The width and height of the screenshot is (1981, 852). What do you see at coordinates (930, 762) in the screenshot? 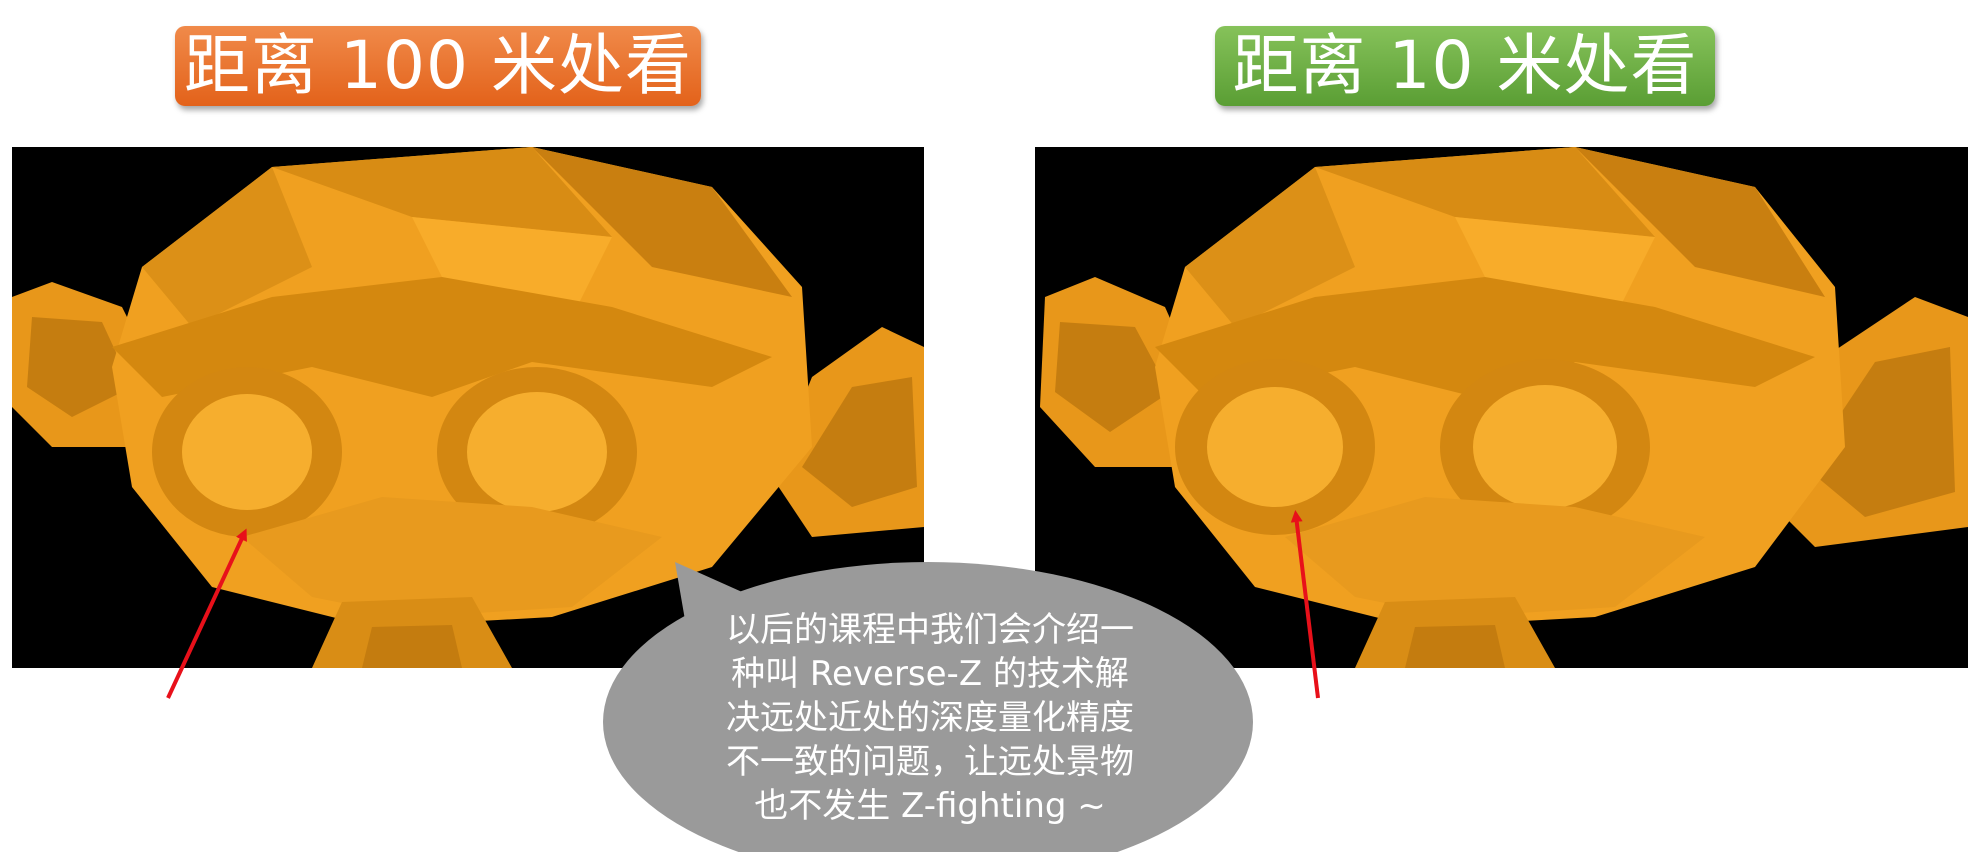
I see `callout-line: 不一致的问题，让远处景物` at bounding box center [930, 762].